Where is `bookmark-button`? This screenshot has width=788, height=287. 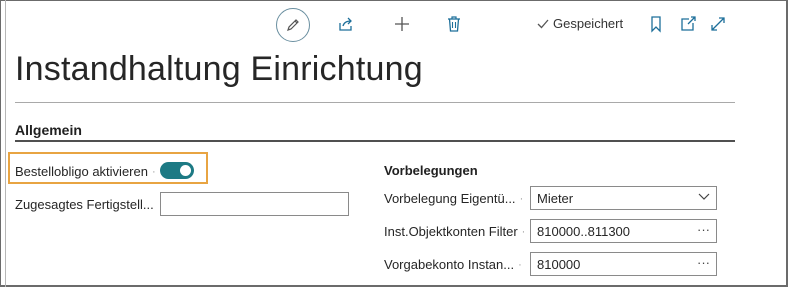 bookmark-button is located at coordinates (656, 24).